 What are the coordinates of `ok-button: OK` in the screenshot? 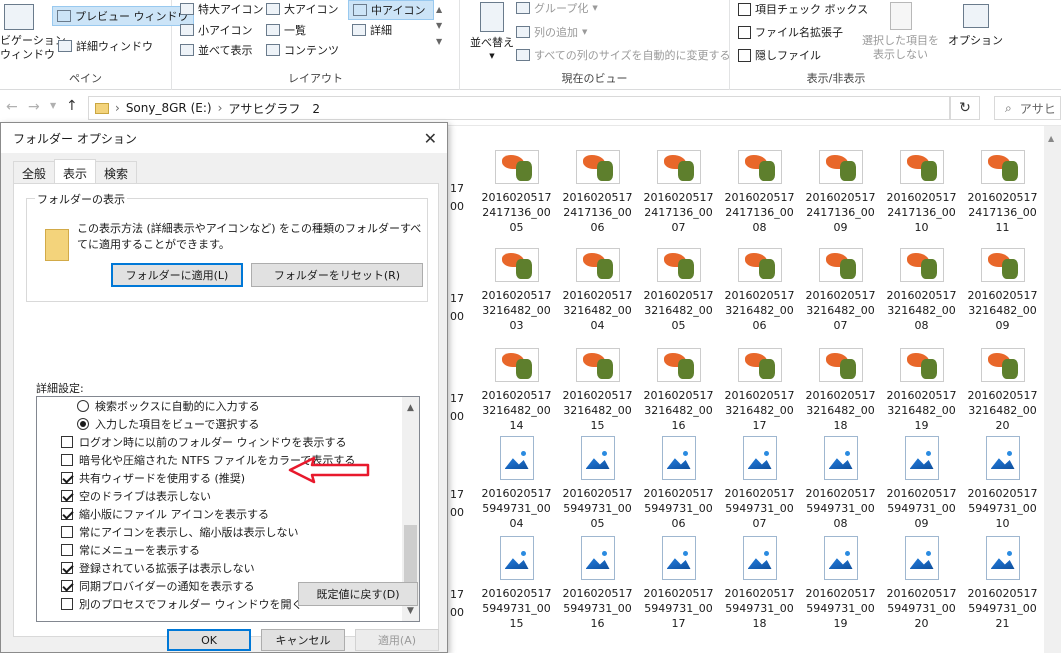 It's located at (209, 640).